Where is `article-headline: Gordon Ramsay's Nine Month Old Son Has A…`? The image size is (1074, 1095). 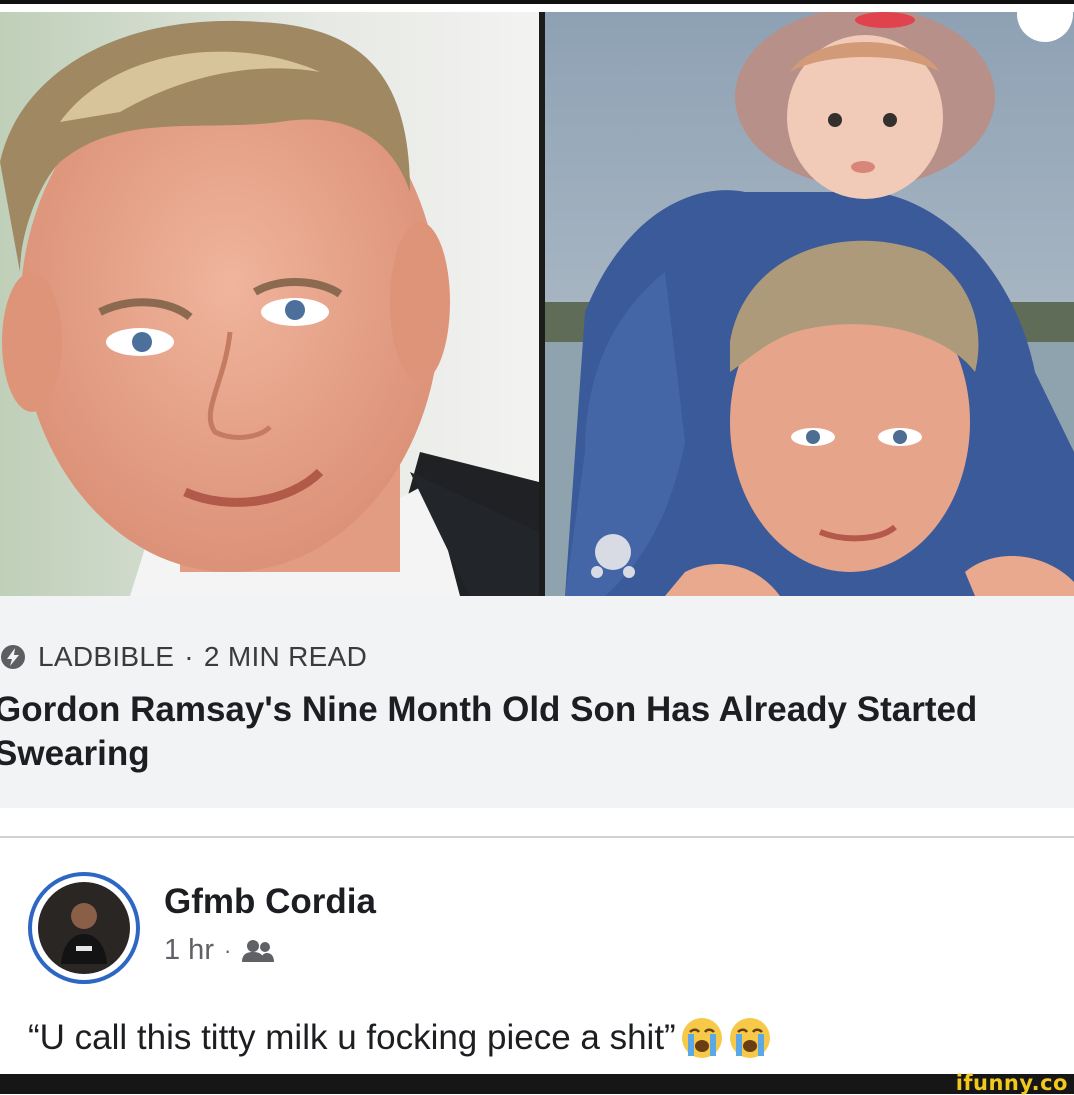 article-headline: Gordon Ramsay's Nine Month Old Son Has A… is located at coordinates (497, 732).